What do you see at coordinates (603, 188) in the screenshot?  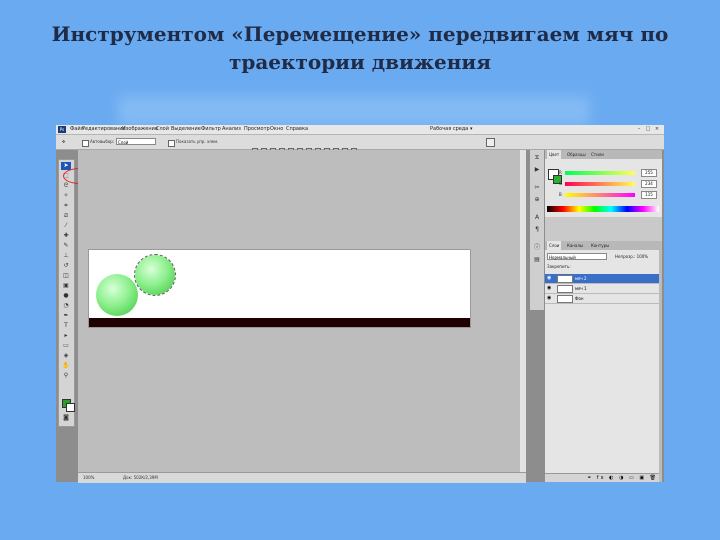 I see `color-panel: R 255 G 234 B 115` at bounding box center [603, 188].